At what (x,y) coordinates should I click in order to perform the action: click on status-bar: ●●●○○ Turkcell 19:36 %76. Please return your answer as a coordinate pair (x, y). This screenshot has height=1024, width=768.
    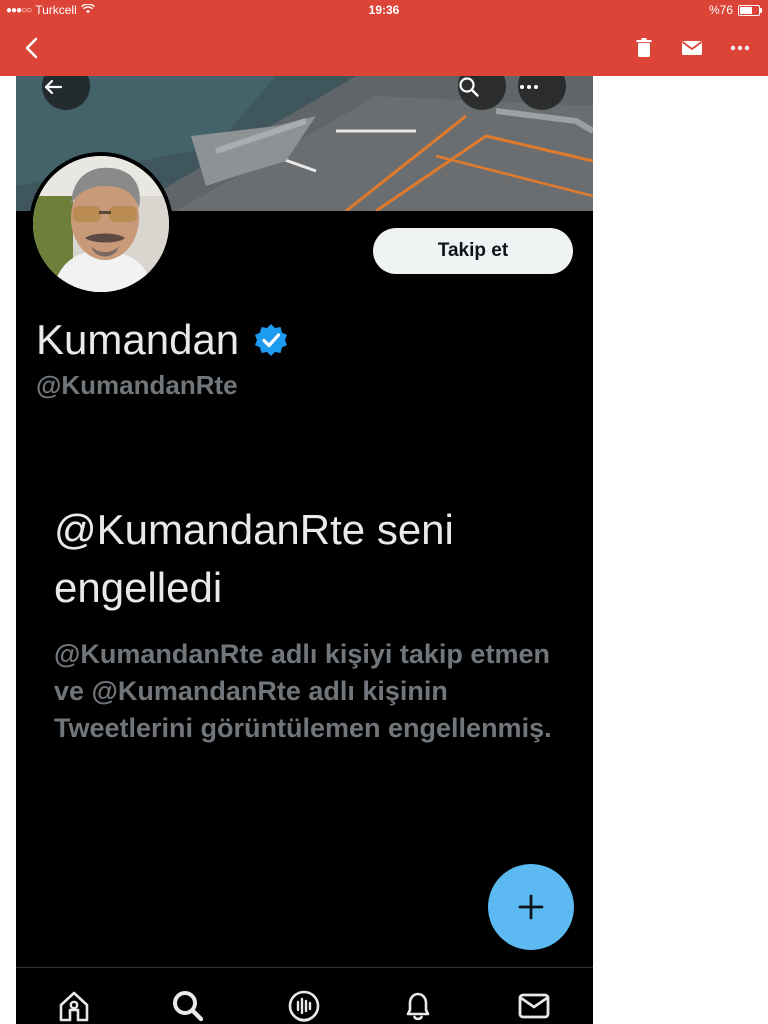
    Looking at the image, I should click on (384, 10).